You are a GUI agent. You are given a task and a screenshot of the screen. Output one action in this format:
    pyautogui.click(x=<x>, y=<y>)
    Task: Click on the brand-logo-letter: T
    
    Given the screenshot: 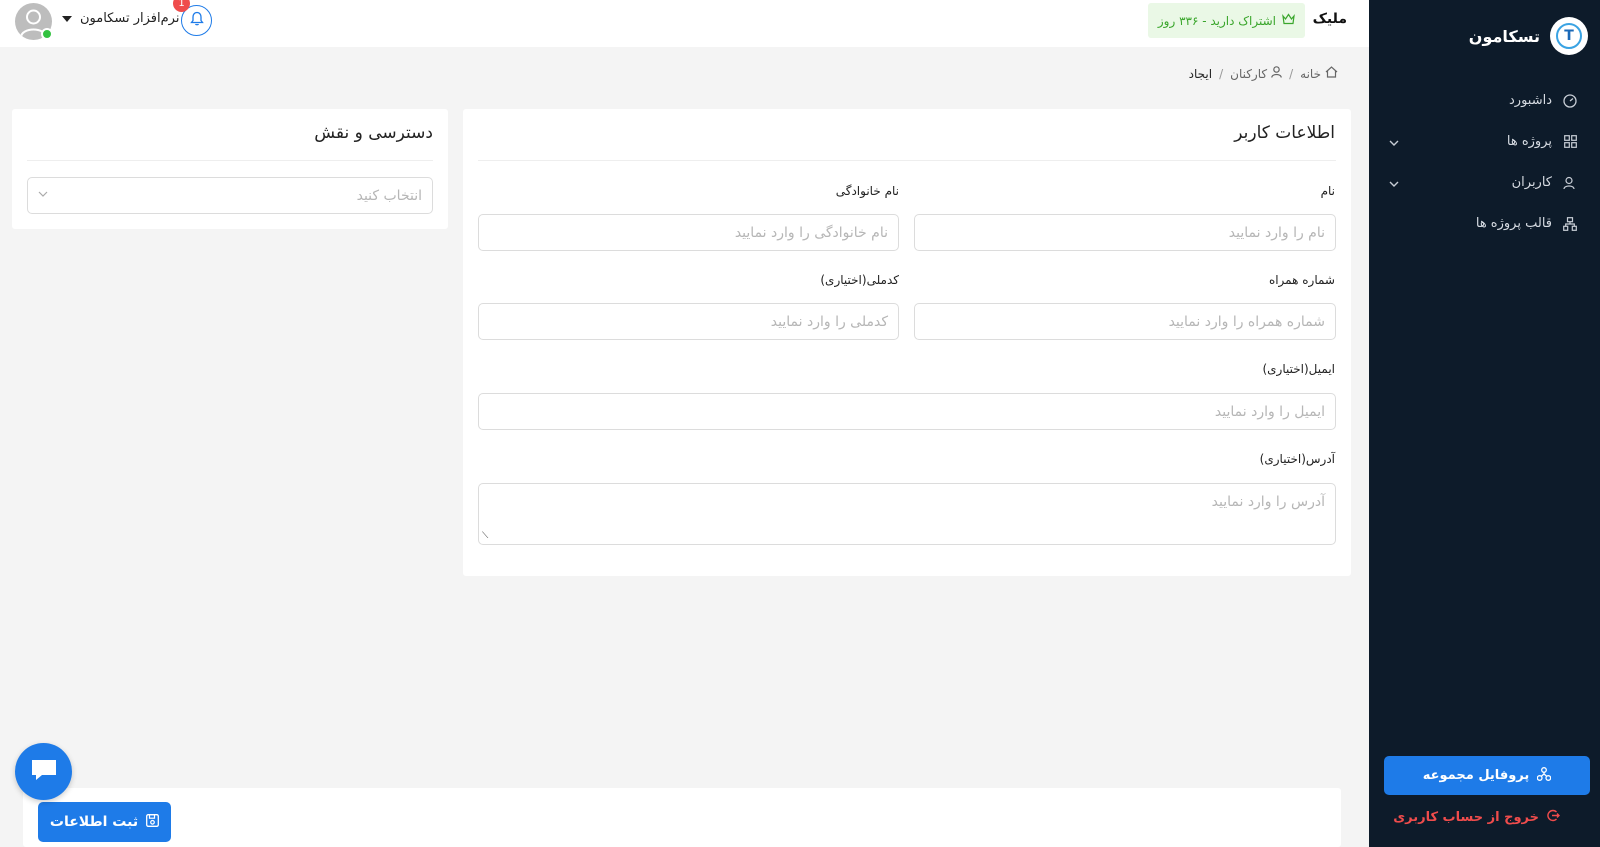 What is the action you would take?
    pyautogui.click(x=1569, y=36)
    